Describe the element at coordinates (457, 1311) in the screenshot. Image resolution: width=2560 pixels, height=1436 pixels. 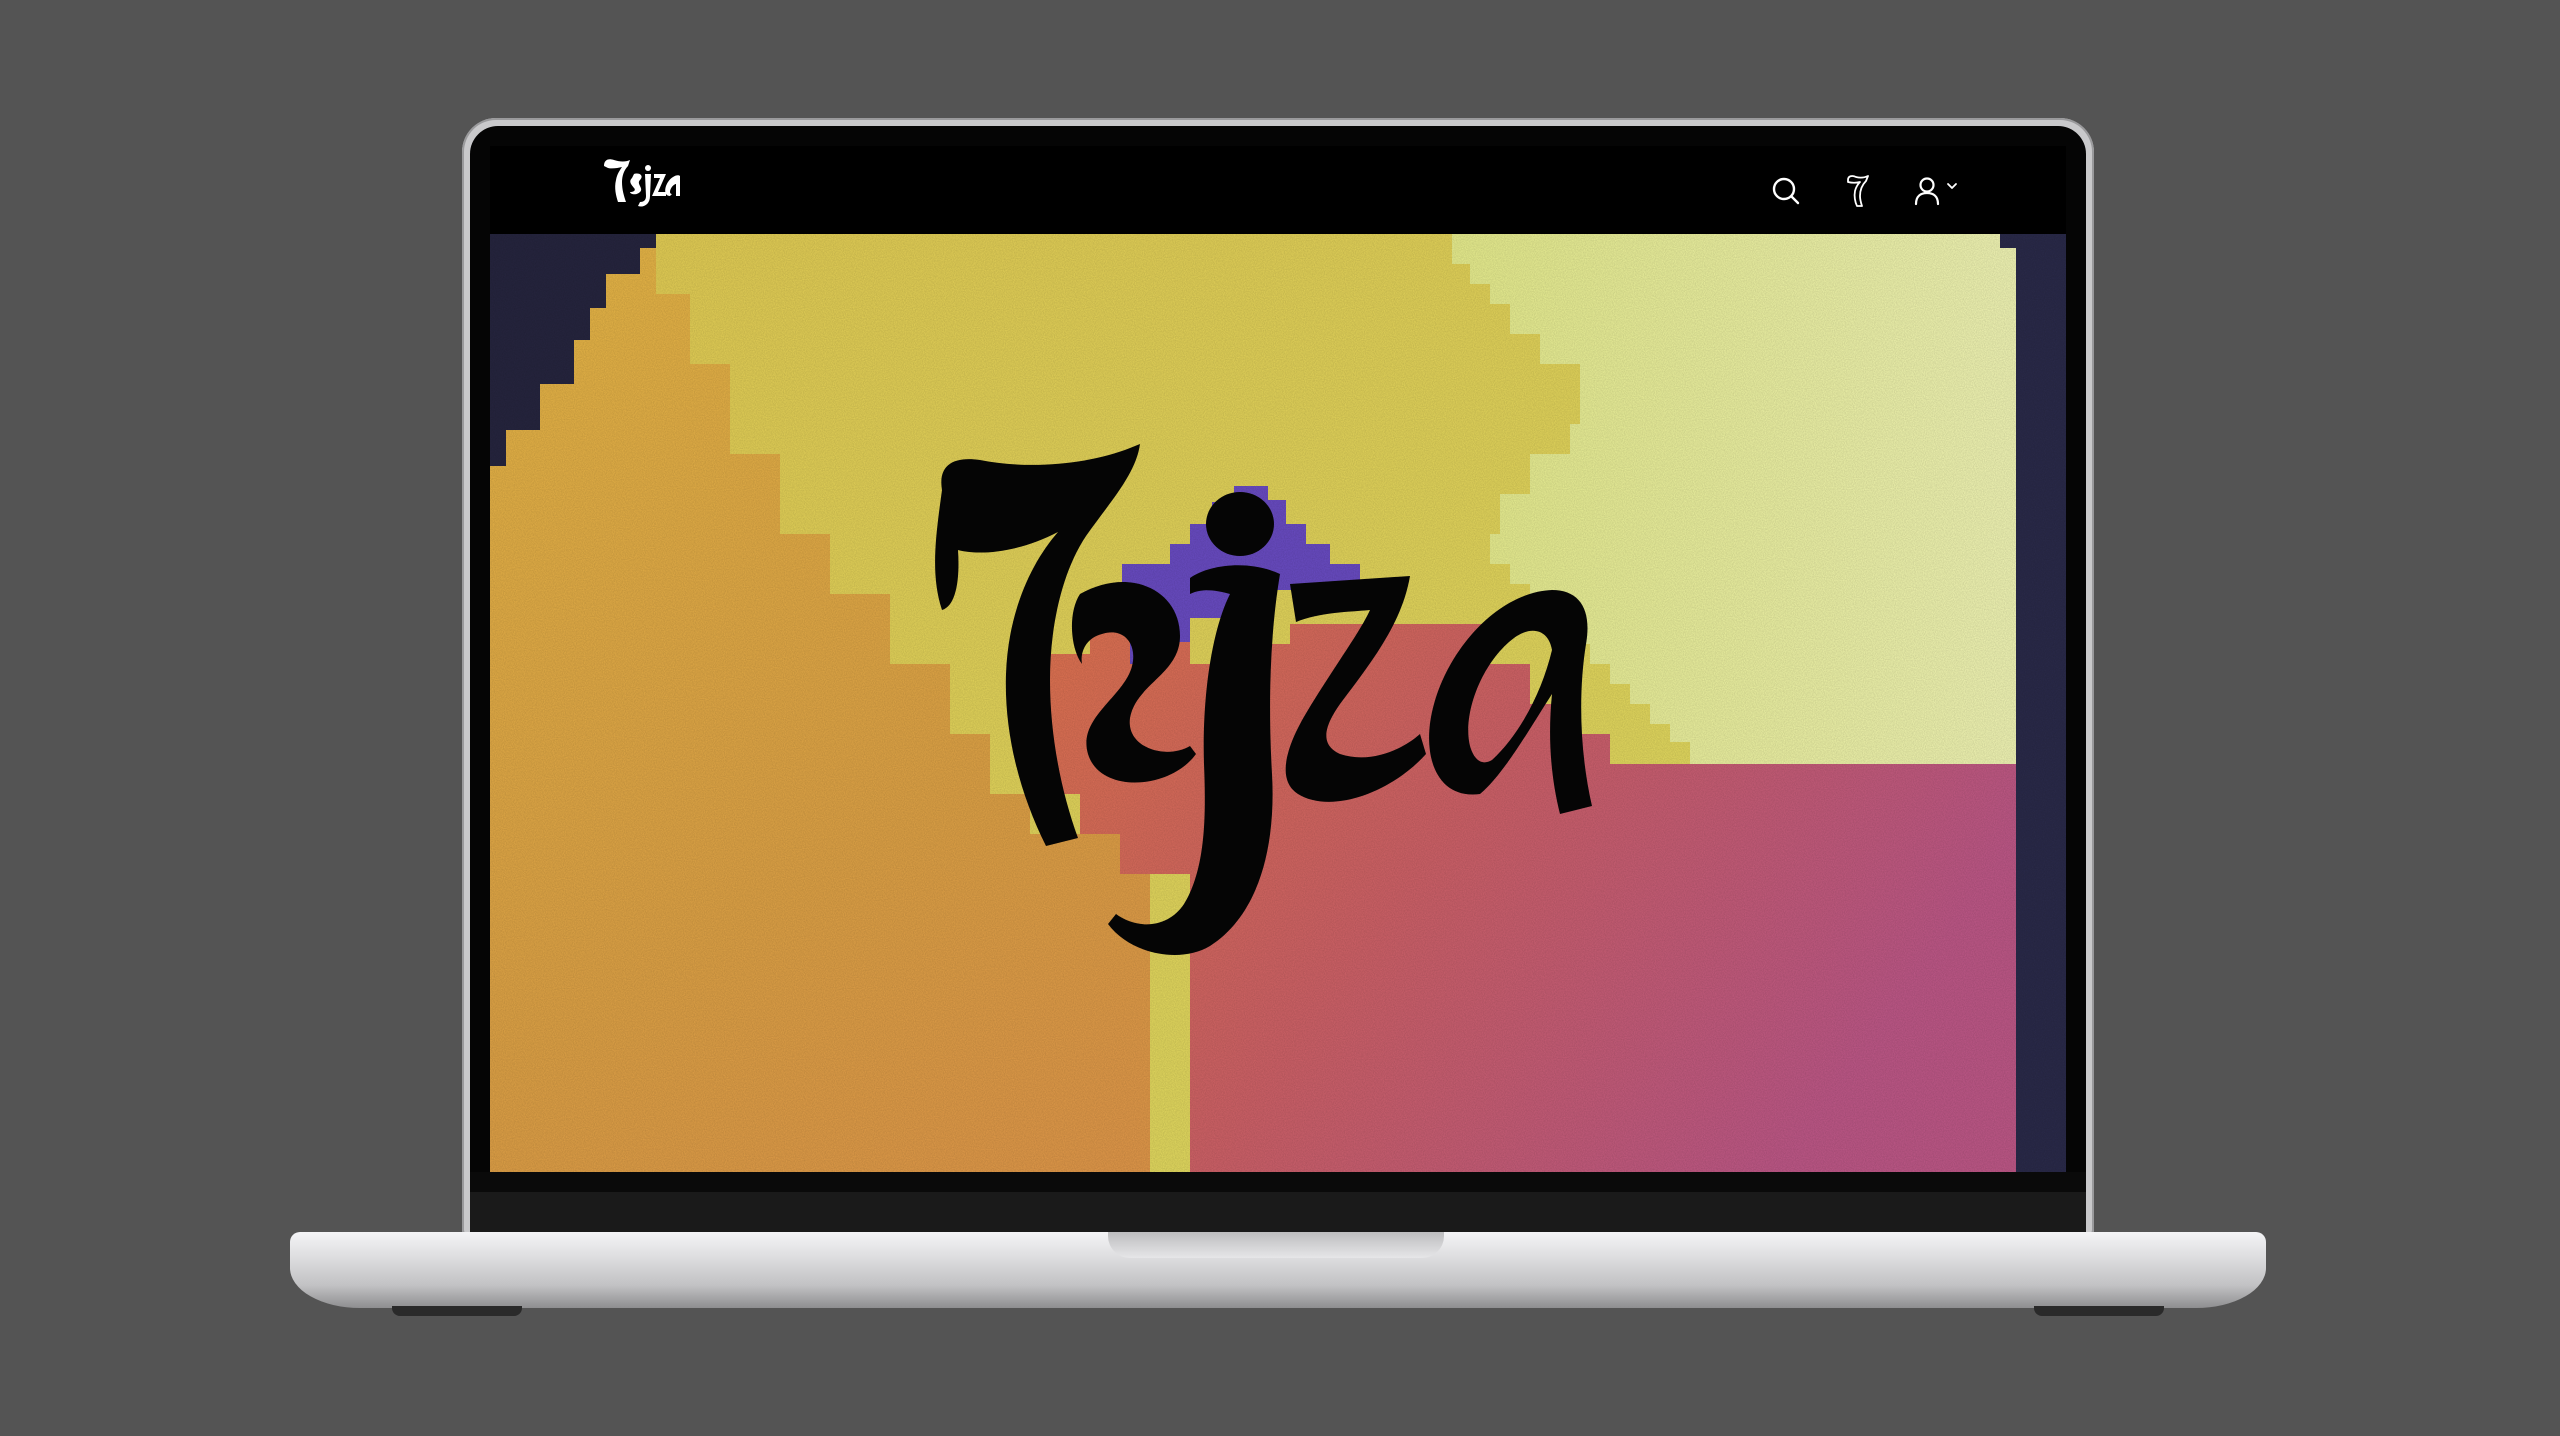
I see `laptop-foot-left` at that location.